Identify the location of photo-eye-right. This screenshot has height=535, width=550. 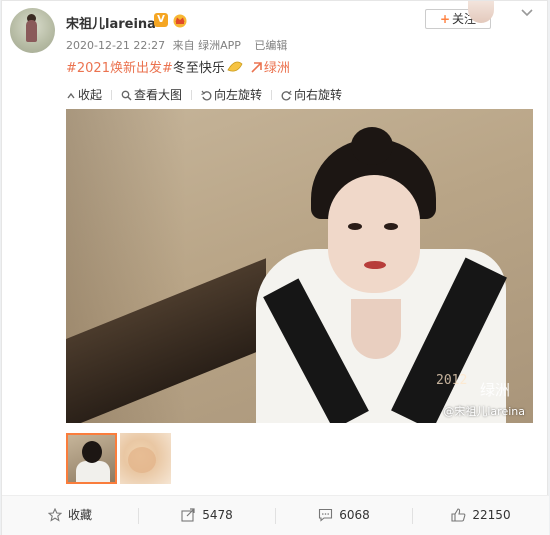
(391, 226).